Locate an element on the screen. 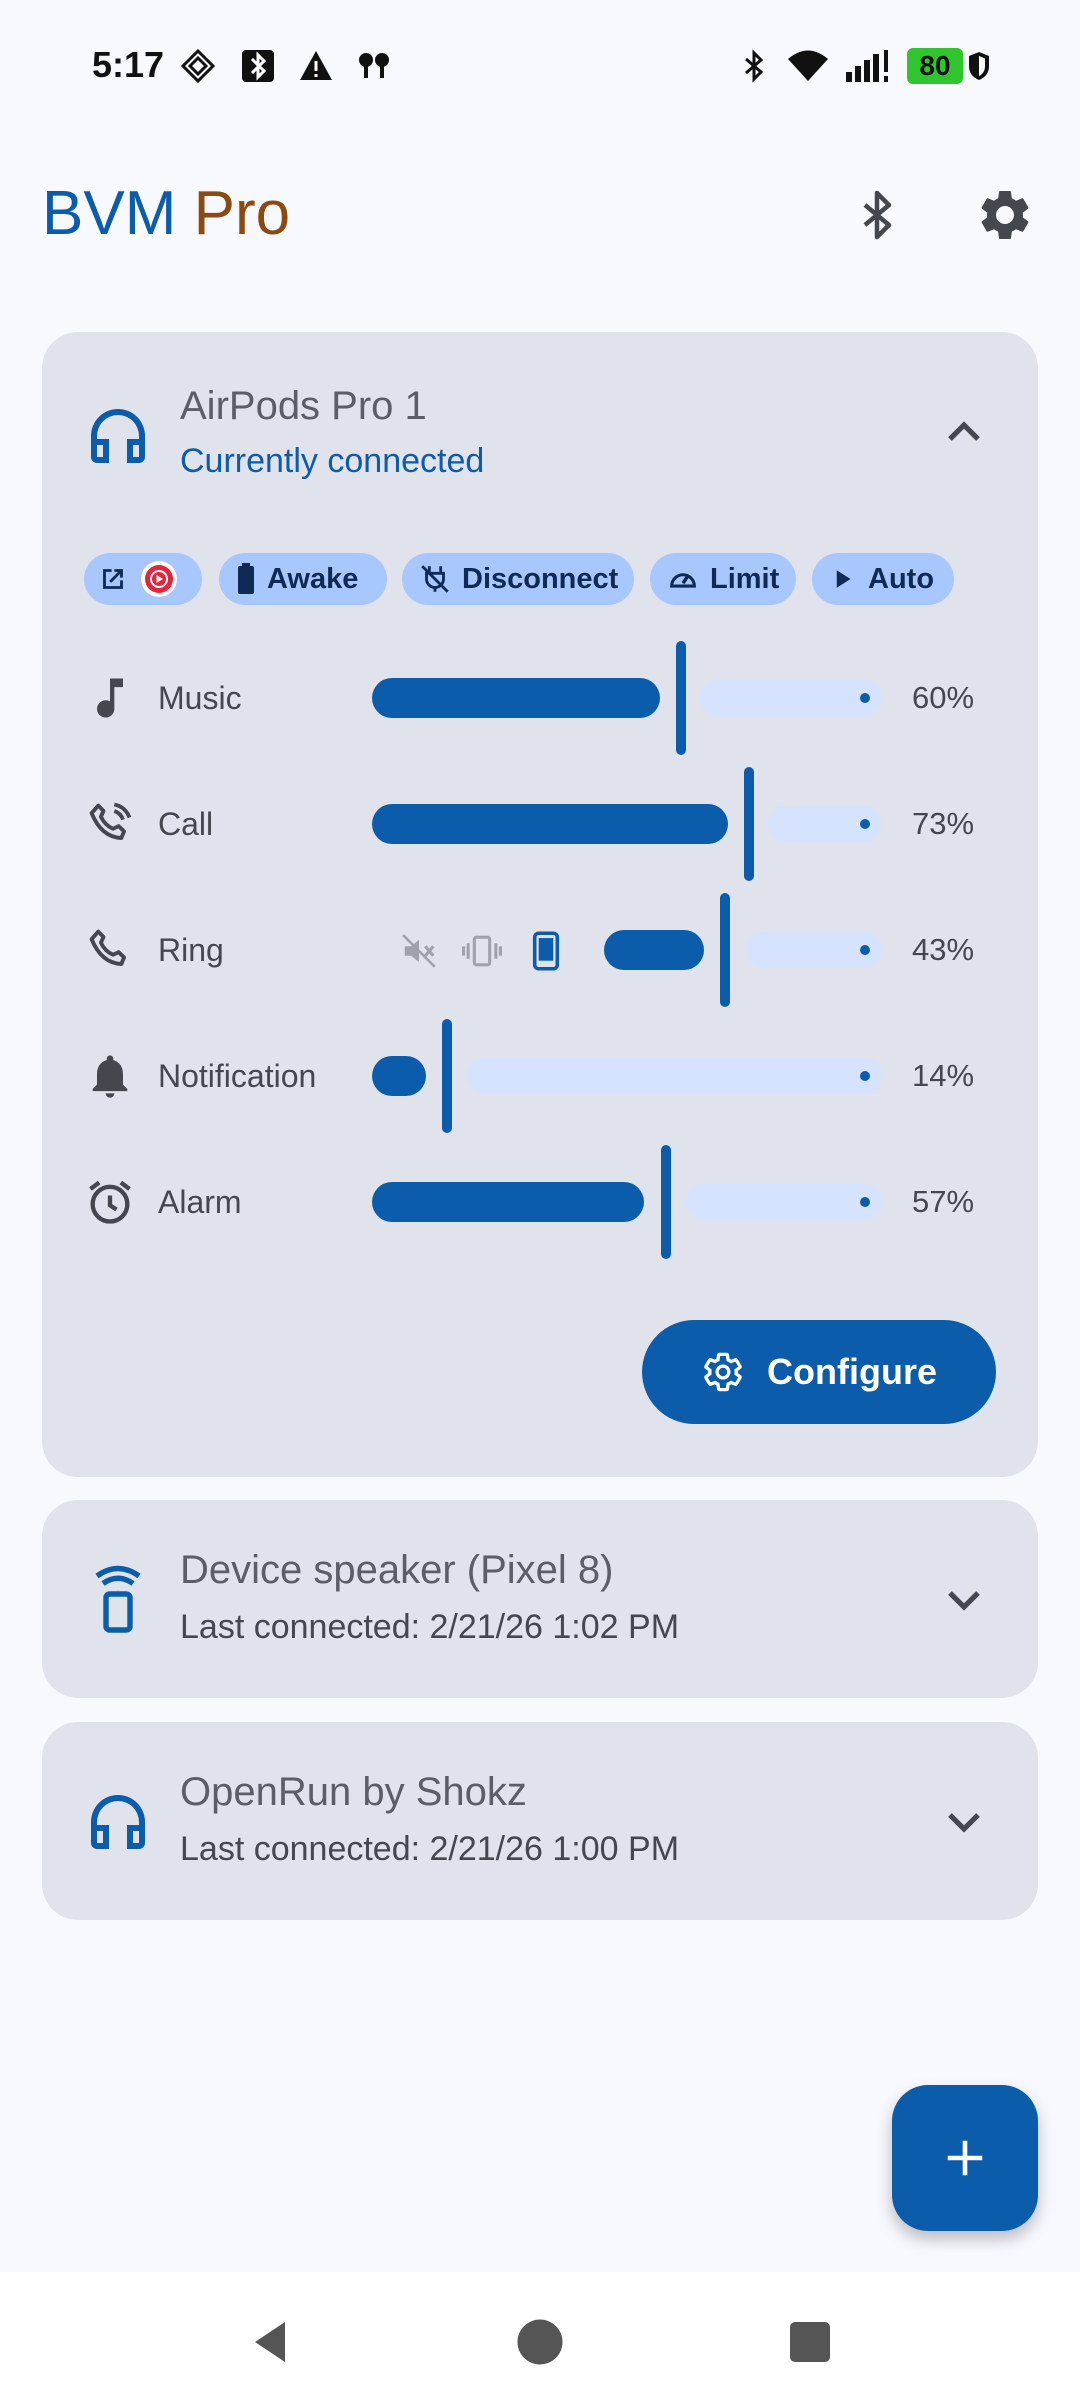 This screenshot has height=2400, width=1080. notification-percent: 14% is located at coordinates (943, 1075).